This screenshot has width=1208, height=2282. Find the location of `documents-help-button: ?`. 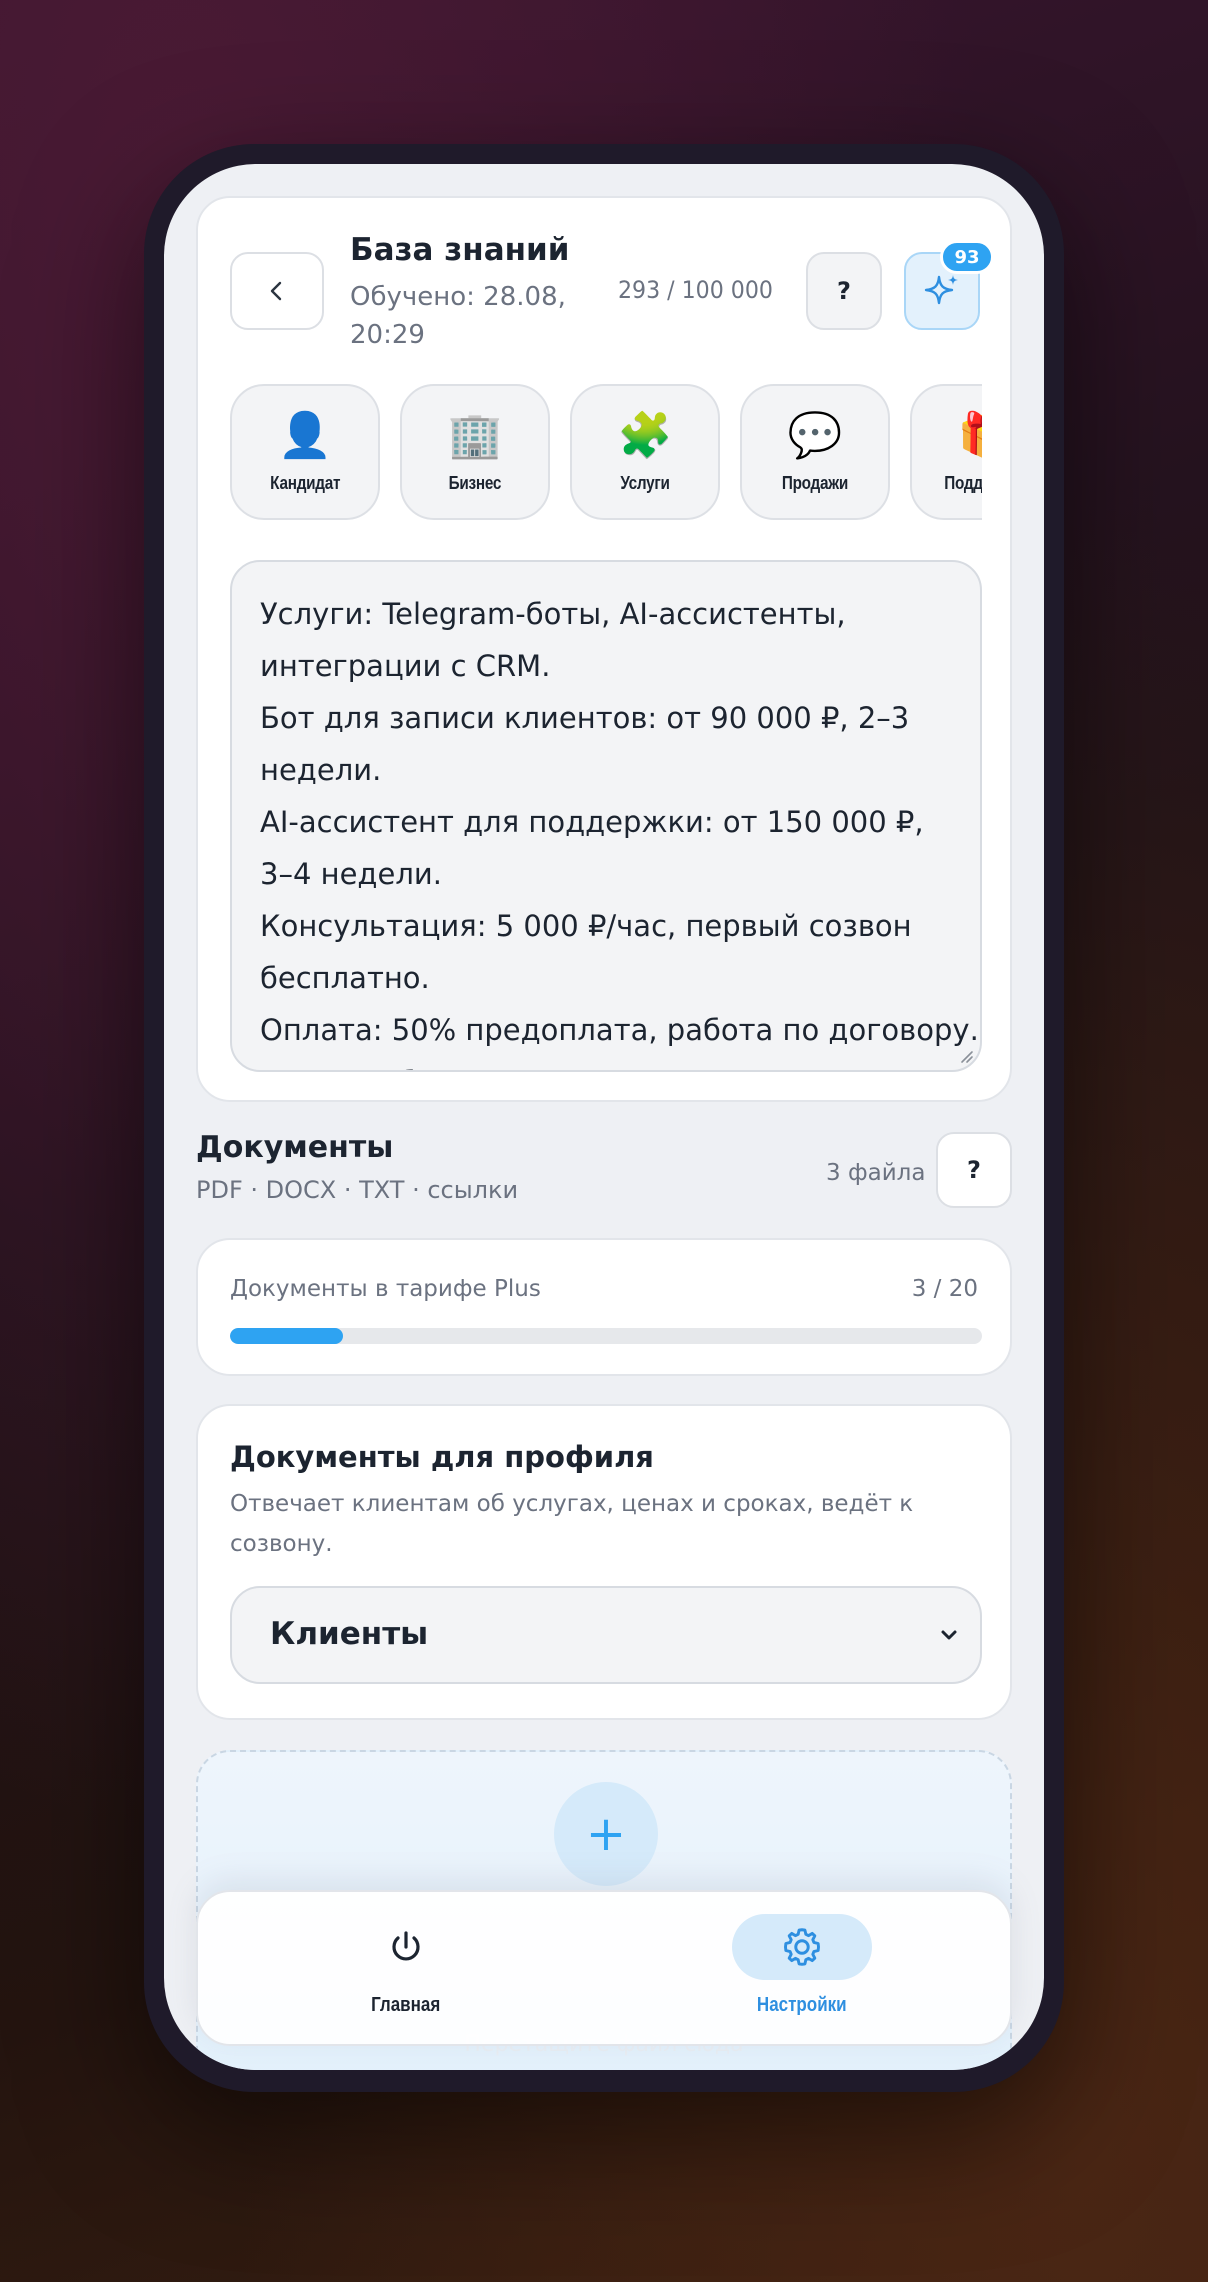

documents-help-button: ? is located at coordinates (974, 1170).